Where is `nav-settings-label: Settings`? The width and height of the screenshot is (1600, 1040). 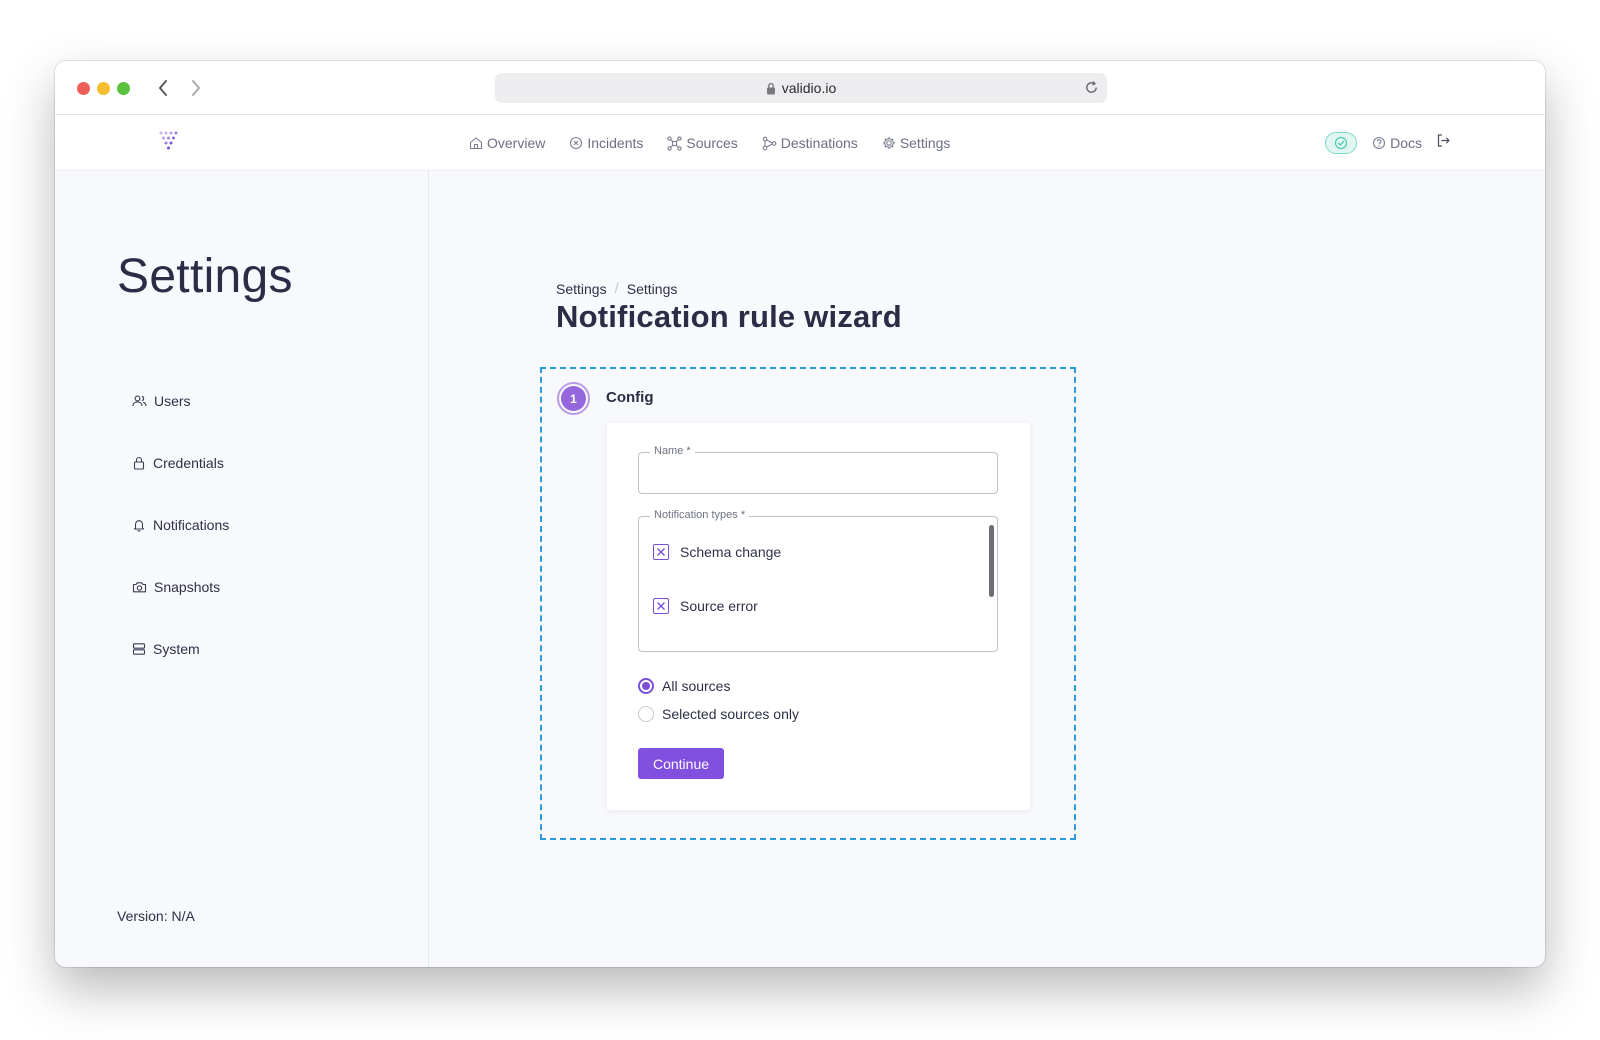 nav-settings-label: Settings is located at coordinates (925, 143).